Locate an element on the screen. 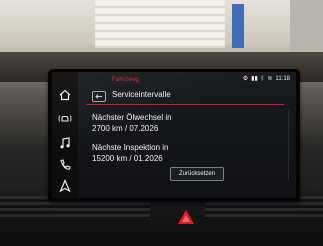 This screenshot has width=323, height=246. wifi-icon: ≋ is located at coordinates (270, 79).